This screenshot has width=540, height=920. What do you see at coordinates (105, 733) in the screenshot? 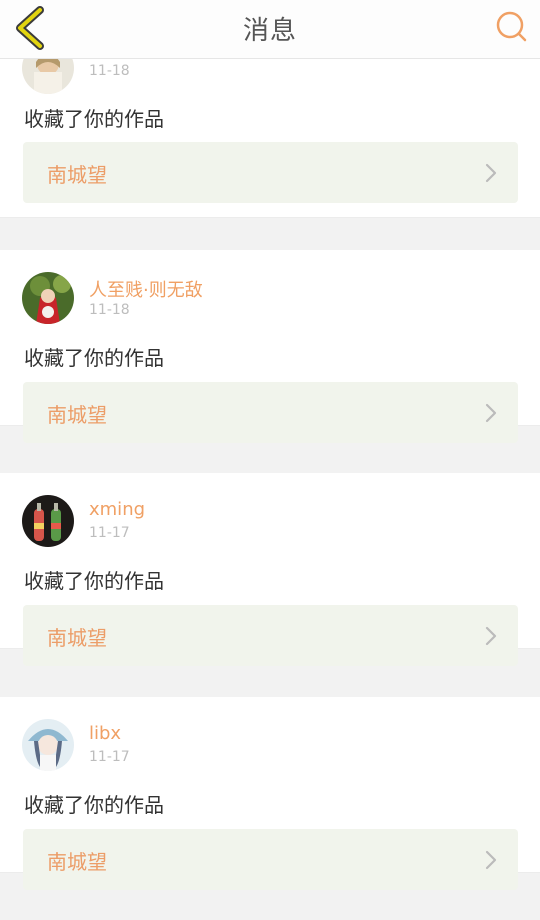
I see `username: libx` at bounding box center [105, 733].